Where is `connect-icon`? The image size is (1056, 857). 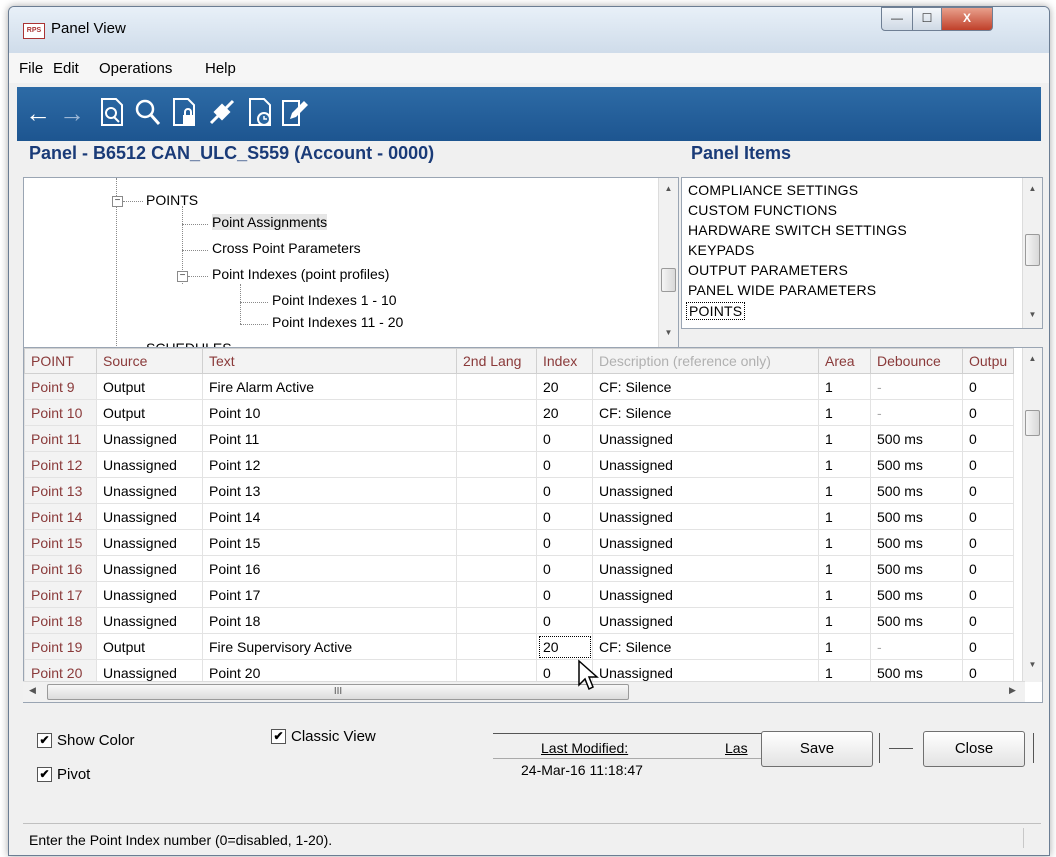 connect-icon is located at coordinates (222, 113).